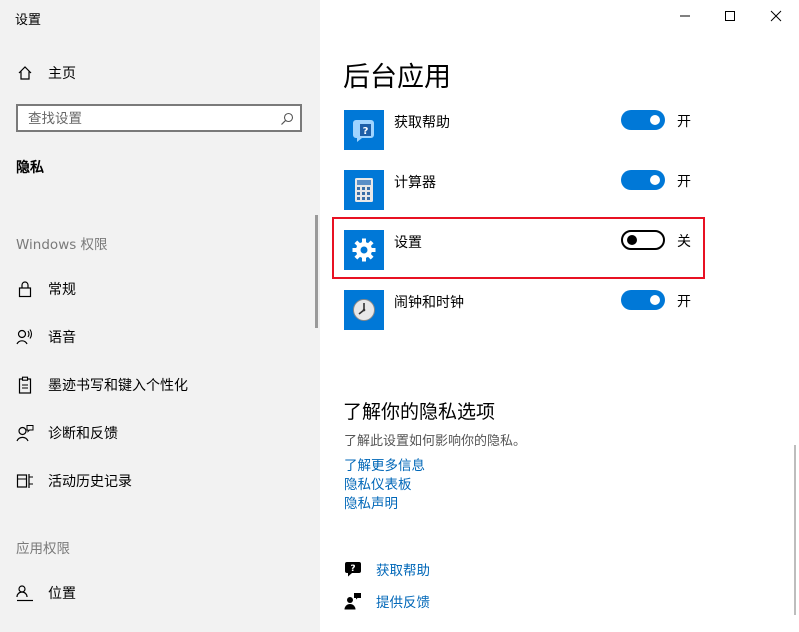 The height and width of the screenshot is (632, 799). I want to click on sidebar-item-label: 语音, so click(62, 338).